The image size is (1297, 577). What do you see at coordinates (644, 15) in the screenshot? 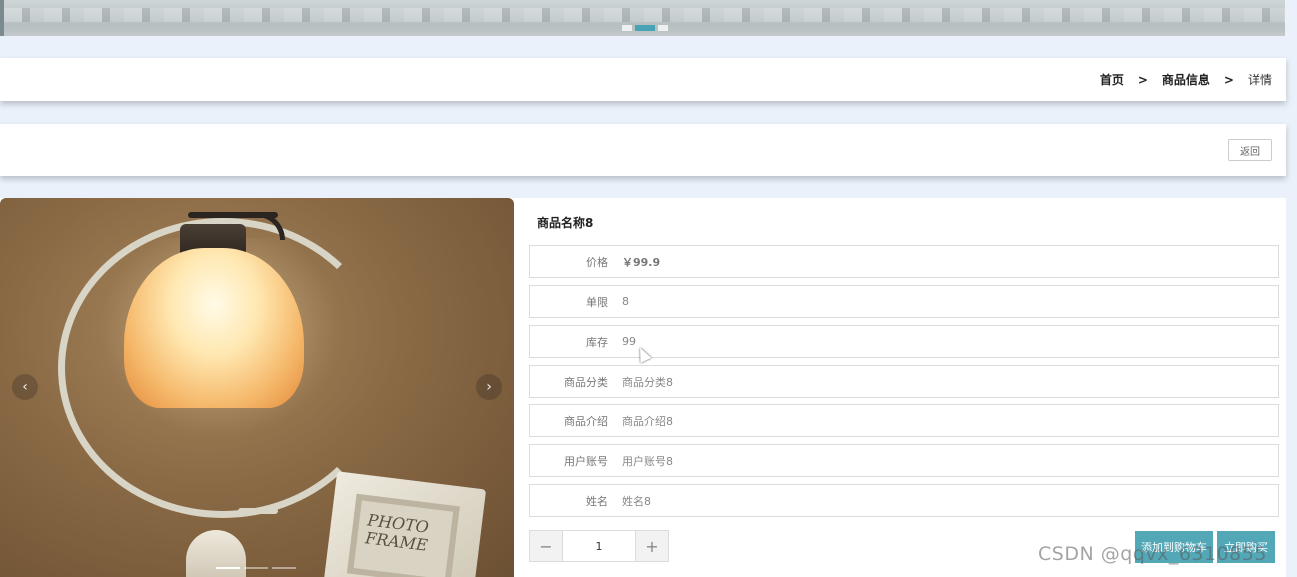
I see `banner-image-strip` at bounding box center [644, 15].